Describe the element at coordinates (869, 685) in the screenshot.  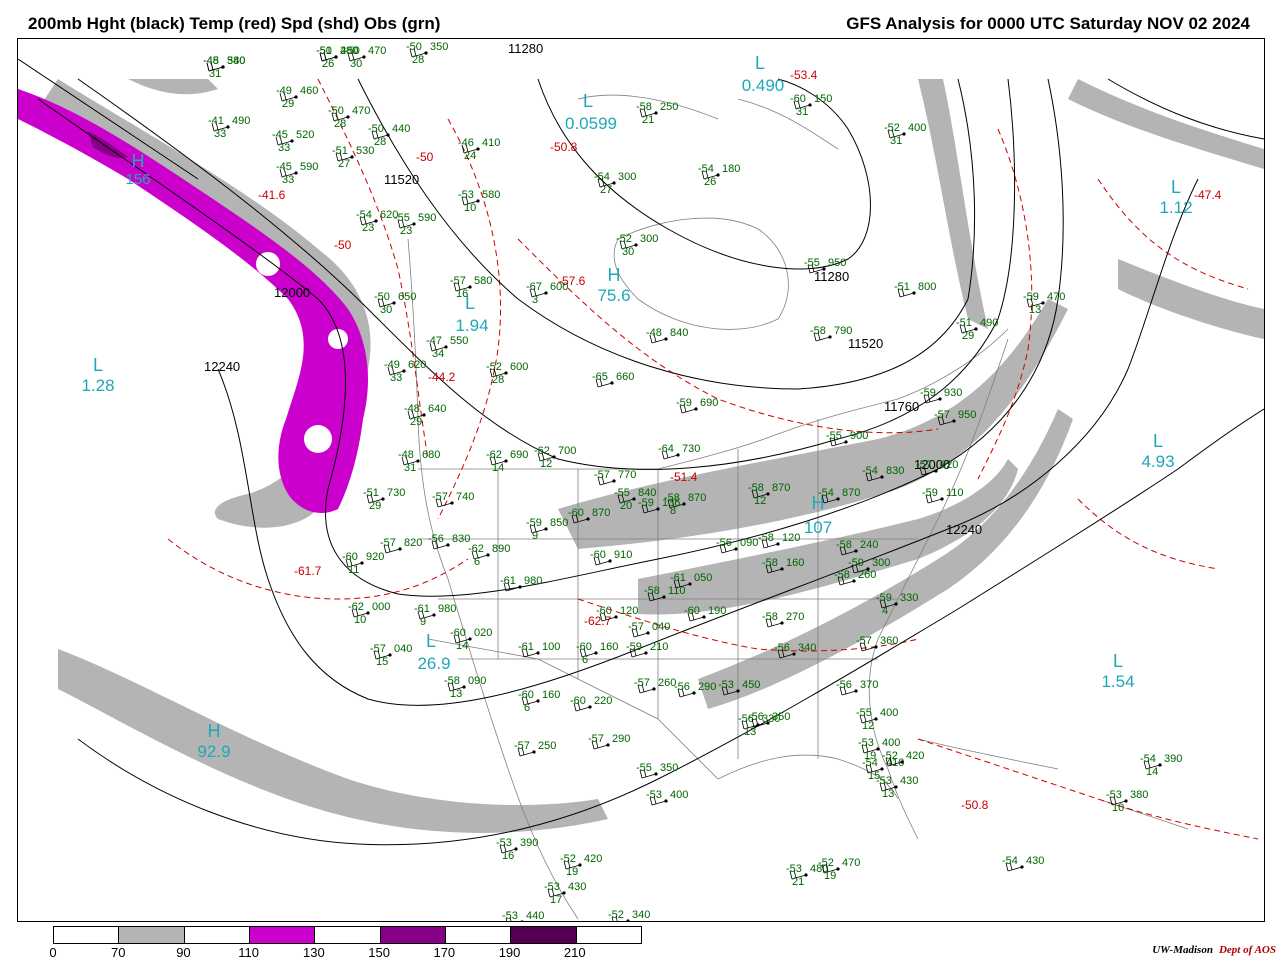
I see `observation-height: 370` at that location.